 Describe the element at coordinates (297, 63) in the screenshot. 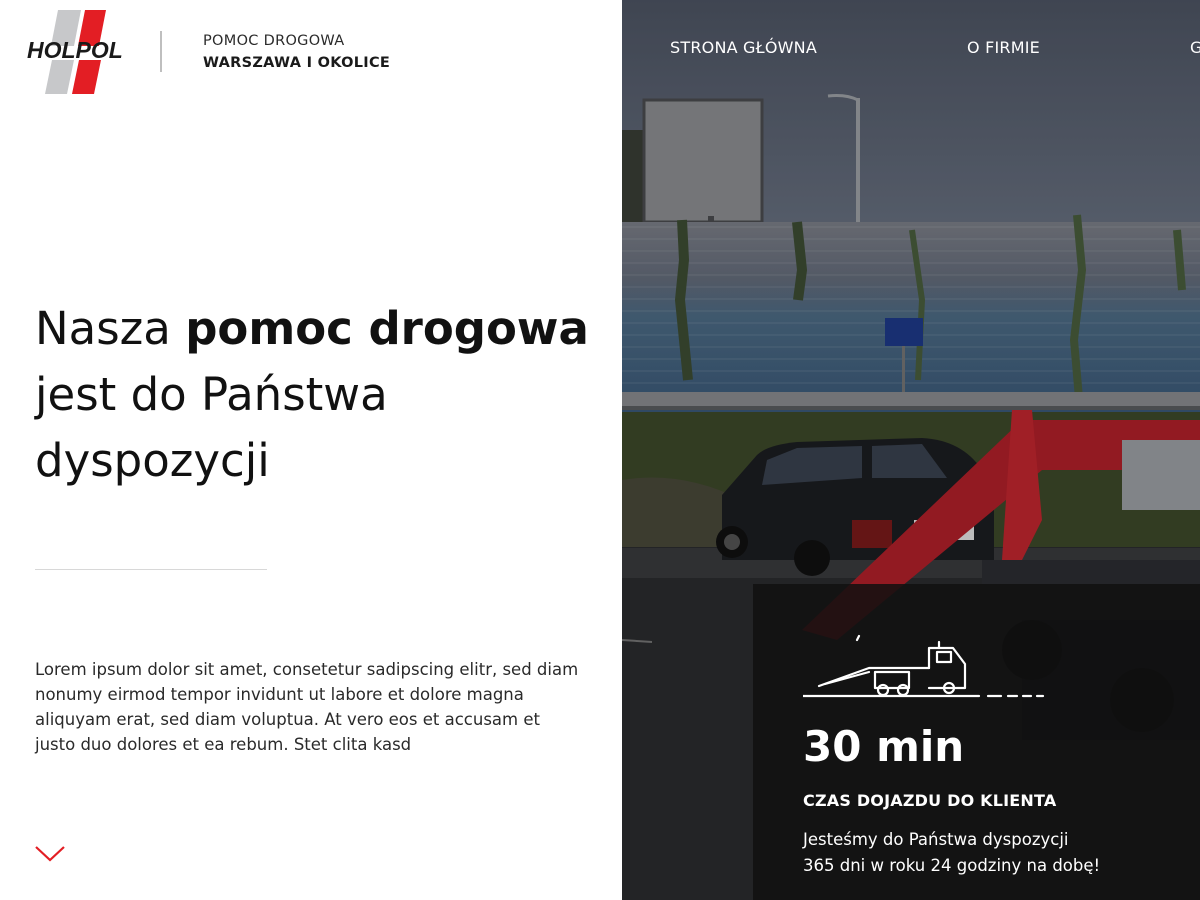

I see `brand-tagline-line2: WARSZAWA I OKOLICE` at that location.